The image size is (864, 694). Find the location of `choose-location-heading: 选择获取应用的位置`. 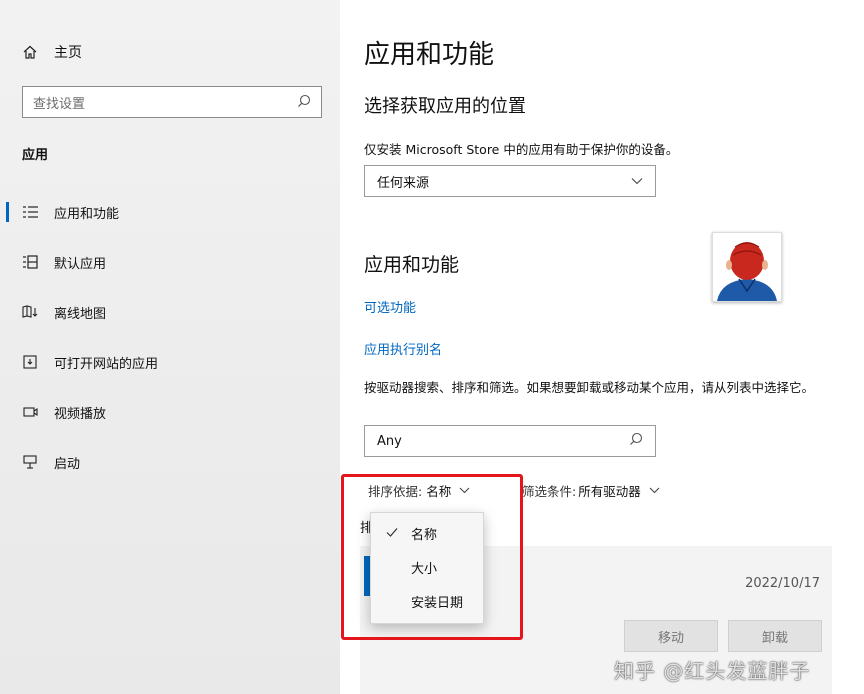

choose-location-heading: 选择获取应用的位置 is located at coordinates (445, 106).